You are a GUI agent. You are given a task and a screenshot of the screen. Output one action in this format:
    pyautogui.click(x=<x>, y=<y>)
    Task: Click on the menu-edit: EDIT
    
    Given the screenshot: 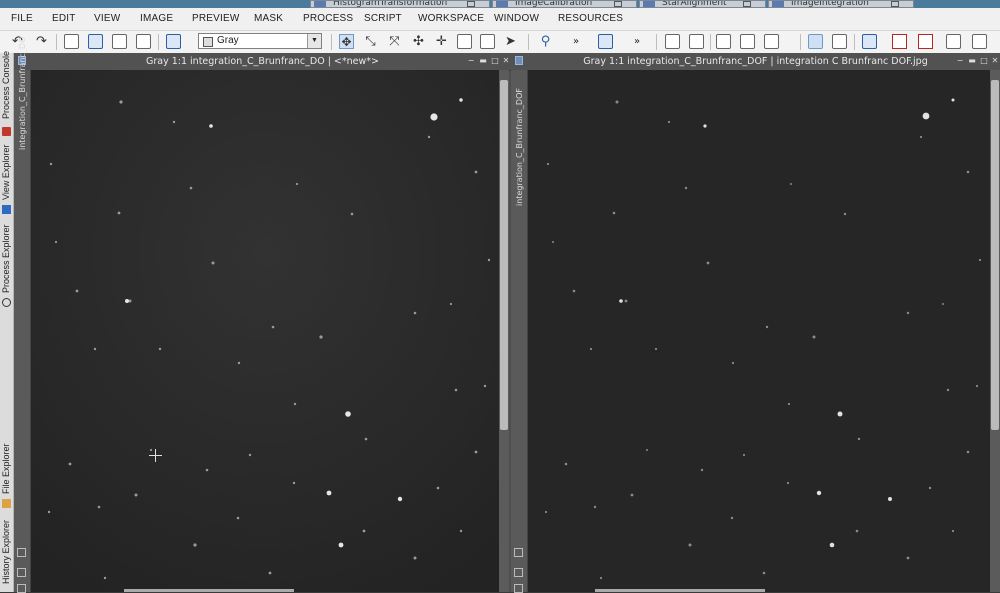 What is the action you would take?
    pyautogui.click(x=64, y=18)
    